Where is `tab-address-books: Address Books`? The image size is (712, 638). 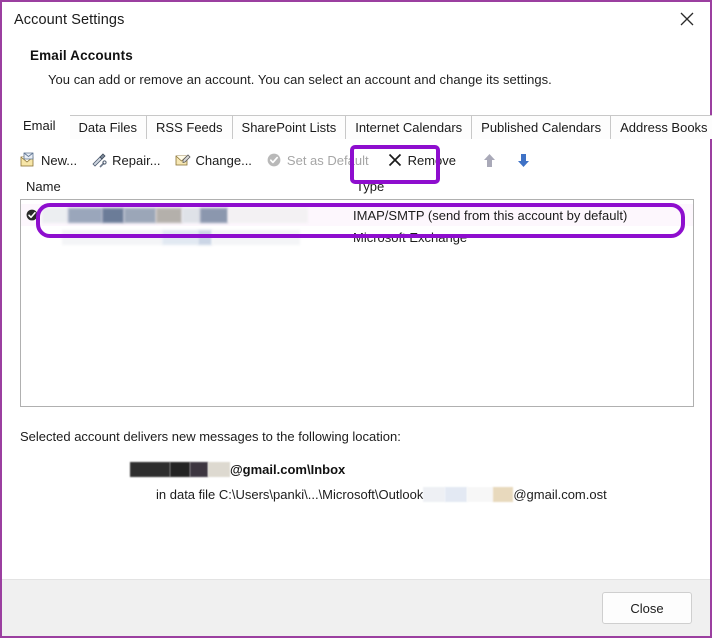 tab-address-books: Address Books is located at coordinates (661, 127).